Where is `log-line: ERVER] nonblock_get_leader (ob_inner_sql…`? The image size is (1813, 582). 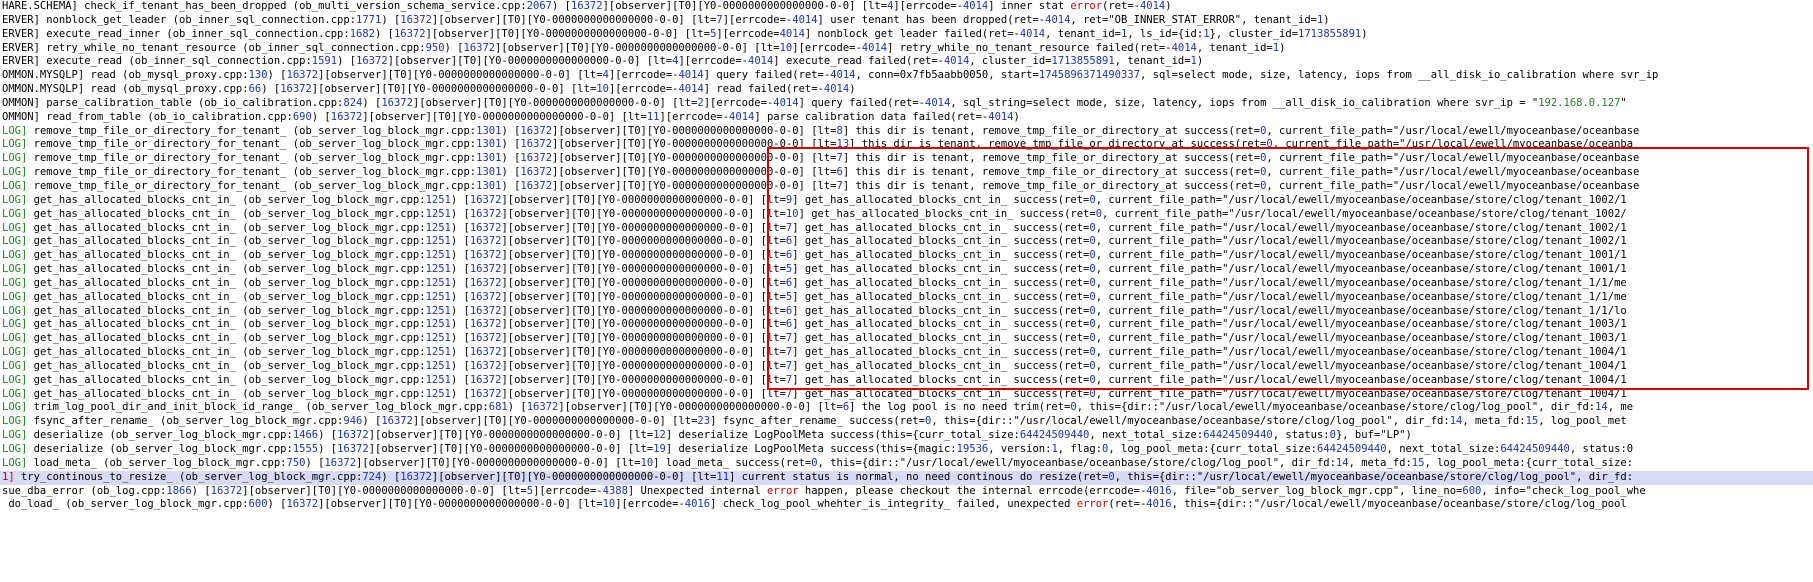 log-line: ERVER] nonblock_get_leader (ob_inner_sql… is located at coordinates (906, 21).